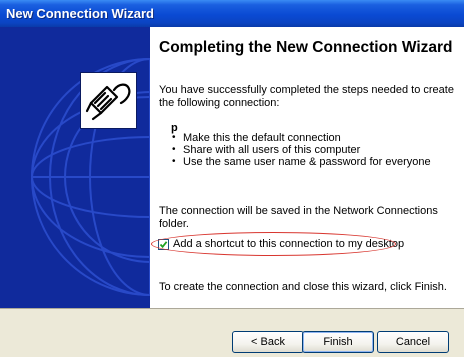 Image resolution: width=464 pixels, height=357 pixels. I want to click on back-button: < Back, so click(268, 342).